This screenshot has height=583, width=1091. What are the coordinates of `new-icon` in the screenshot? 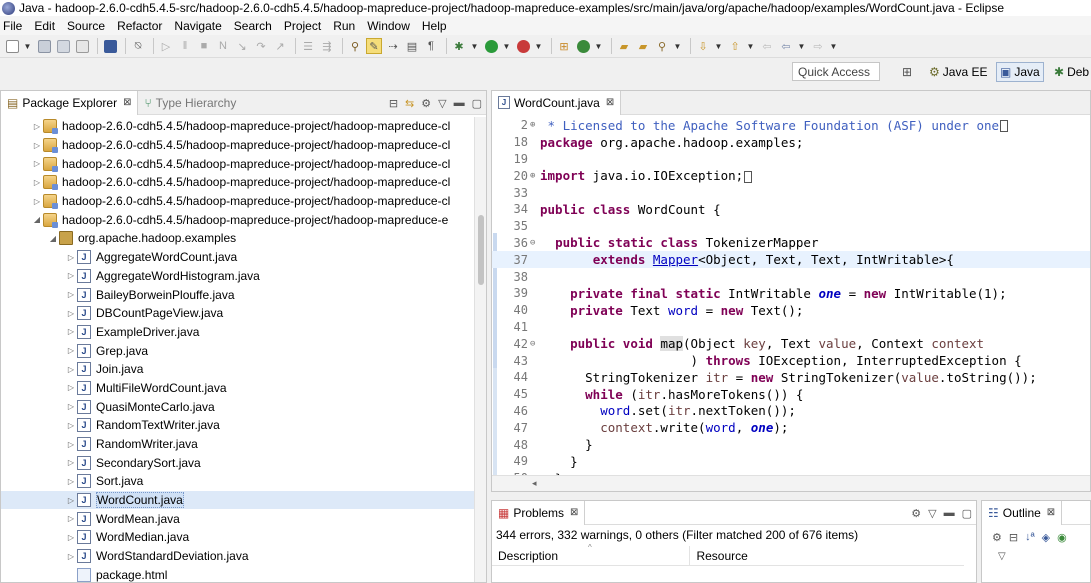 It's located at (12, 46).